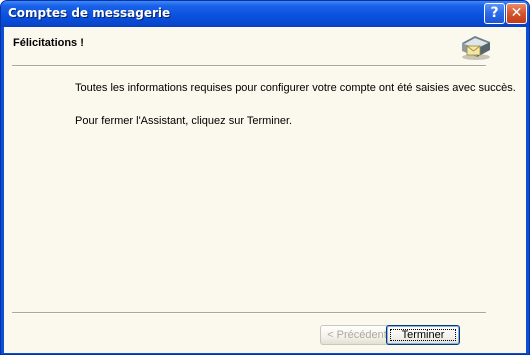 Image resolution: width=530 pixels, height=355 pixels. What do you see at coordinates (249, 313) in the screenshot?
I see `footer-divider` at bounding box center [249, 313].